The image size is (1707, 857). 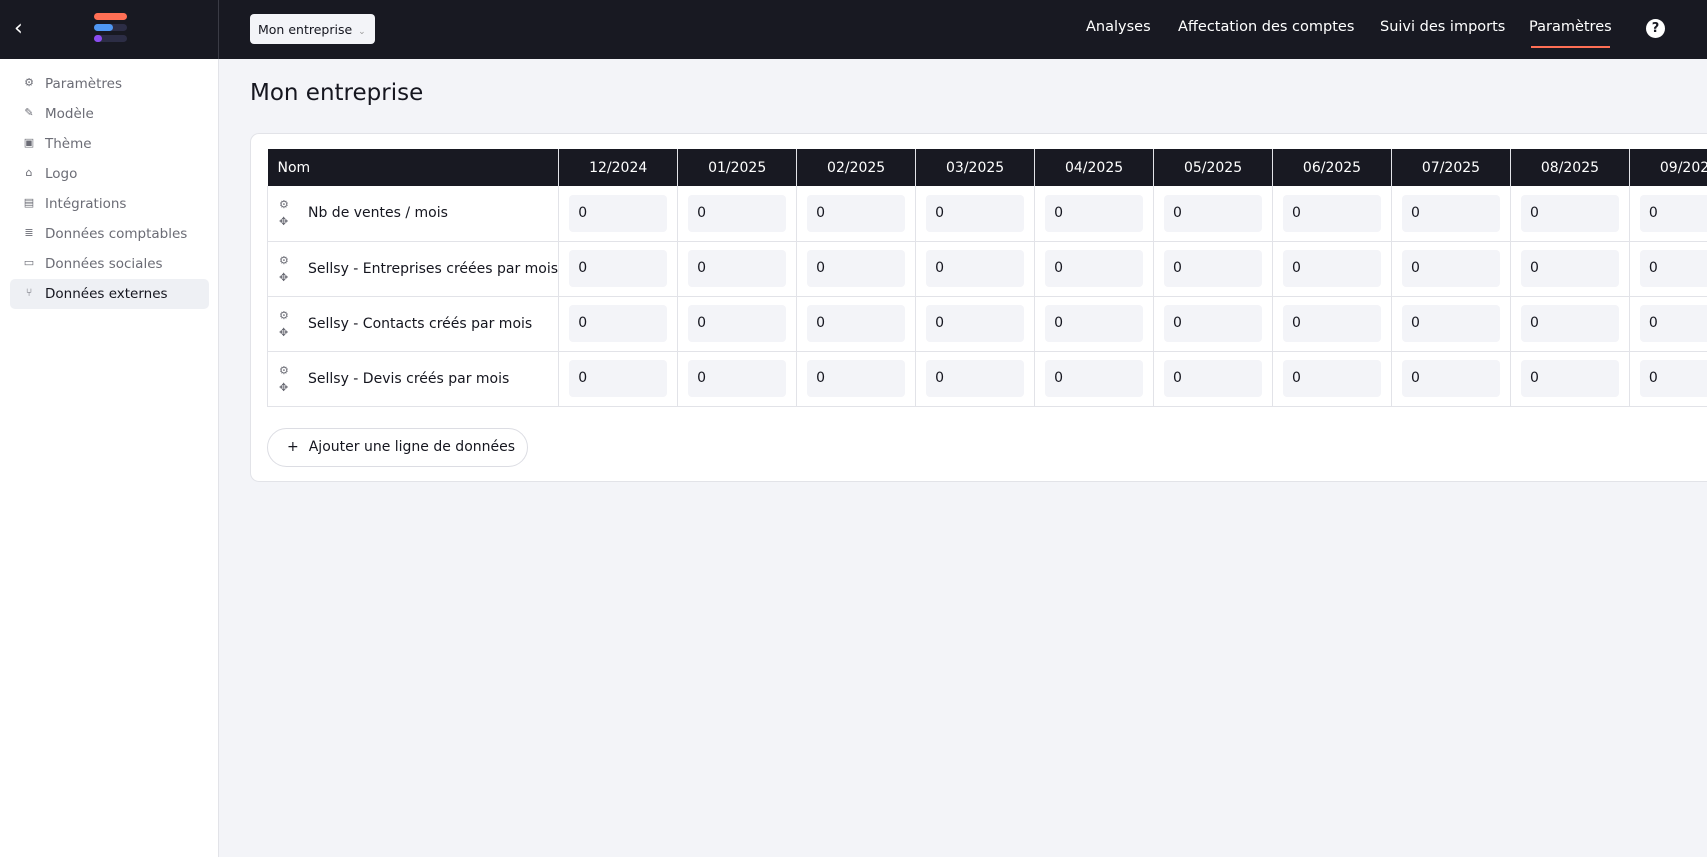 What do you see at coordinates (1655, 28) in the screenshot?
I see `help-icon: ?` at bounding box center [1655, 28].